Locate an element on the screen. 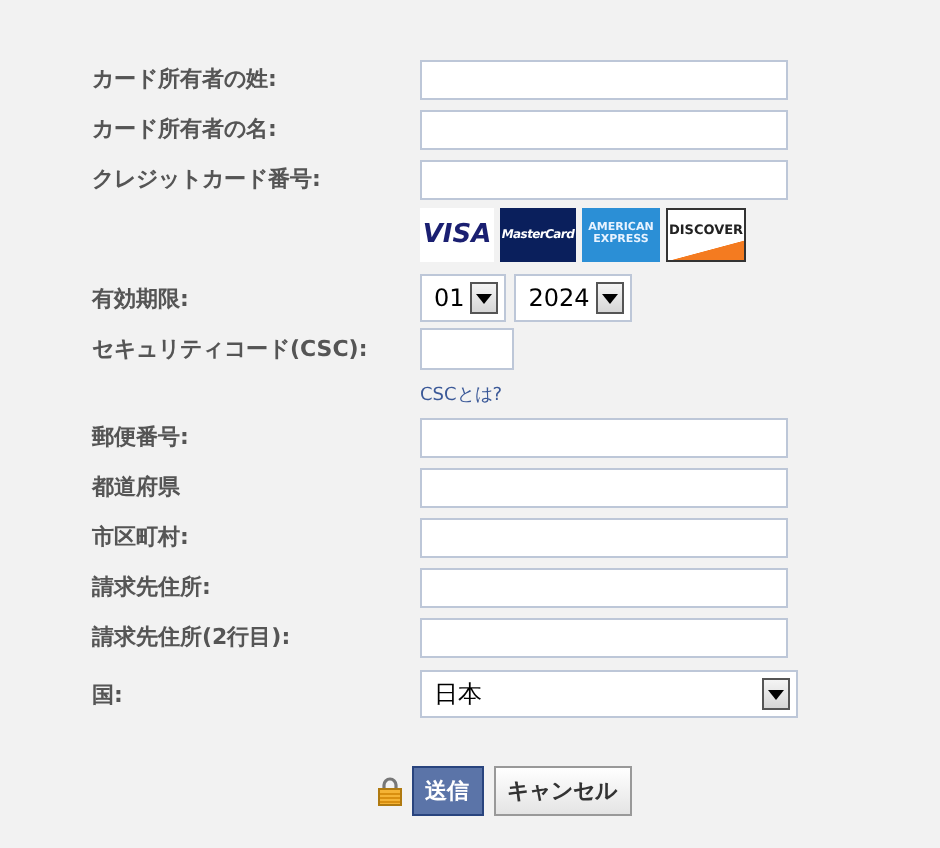 Image resolution: width=940 pixels, height=848 pixels. submit-button: 送信 is located at coordinates (447, 791).